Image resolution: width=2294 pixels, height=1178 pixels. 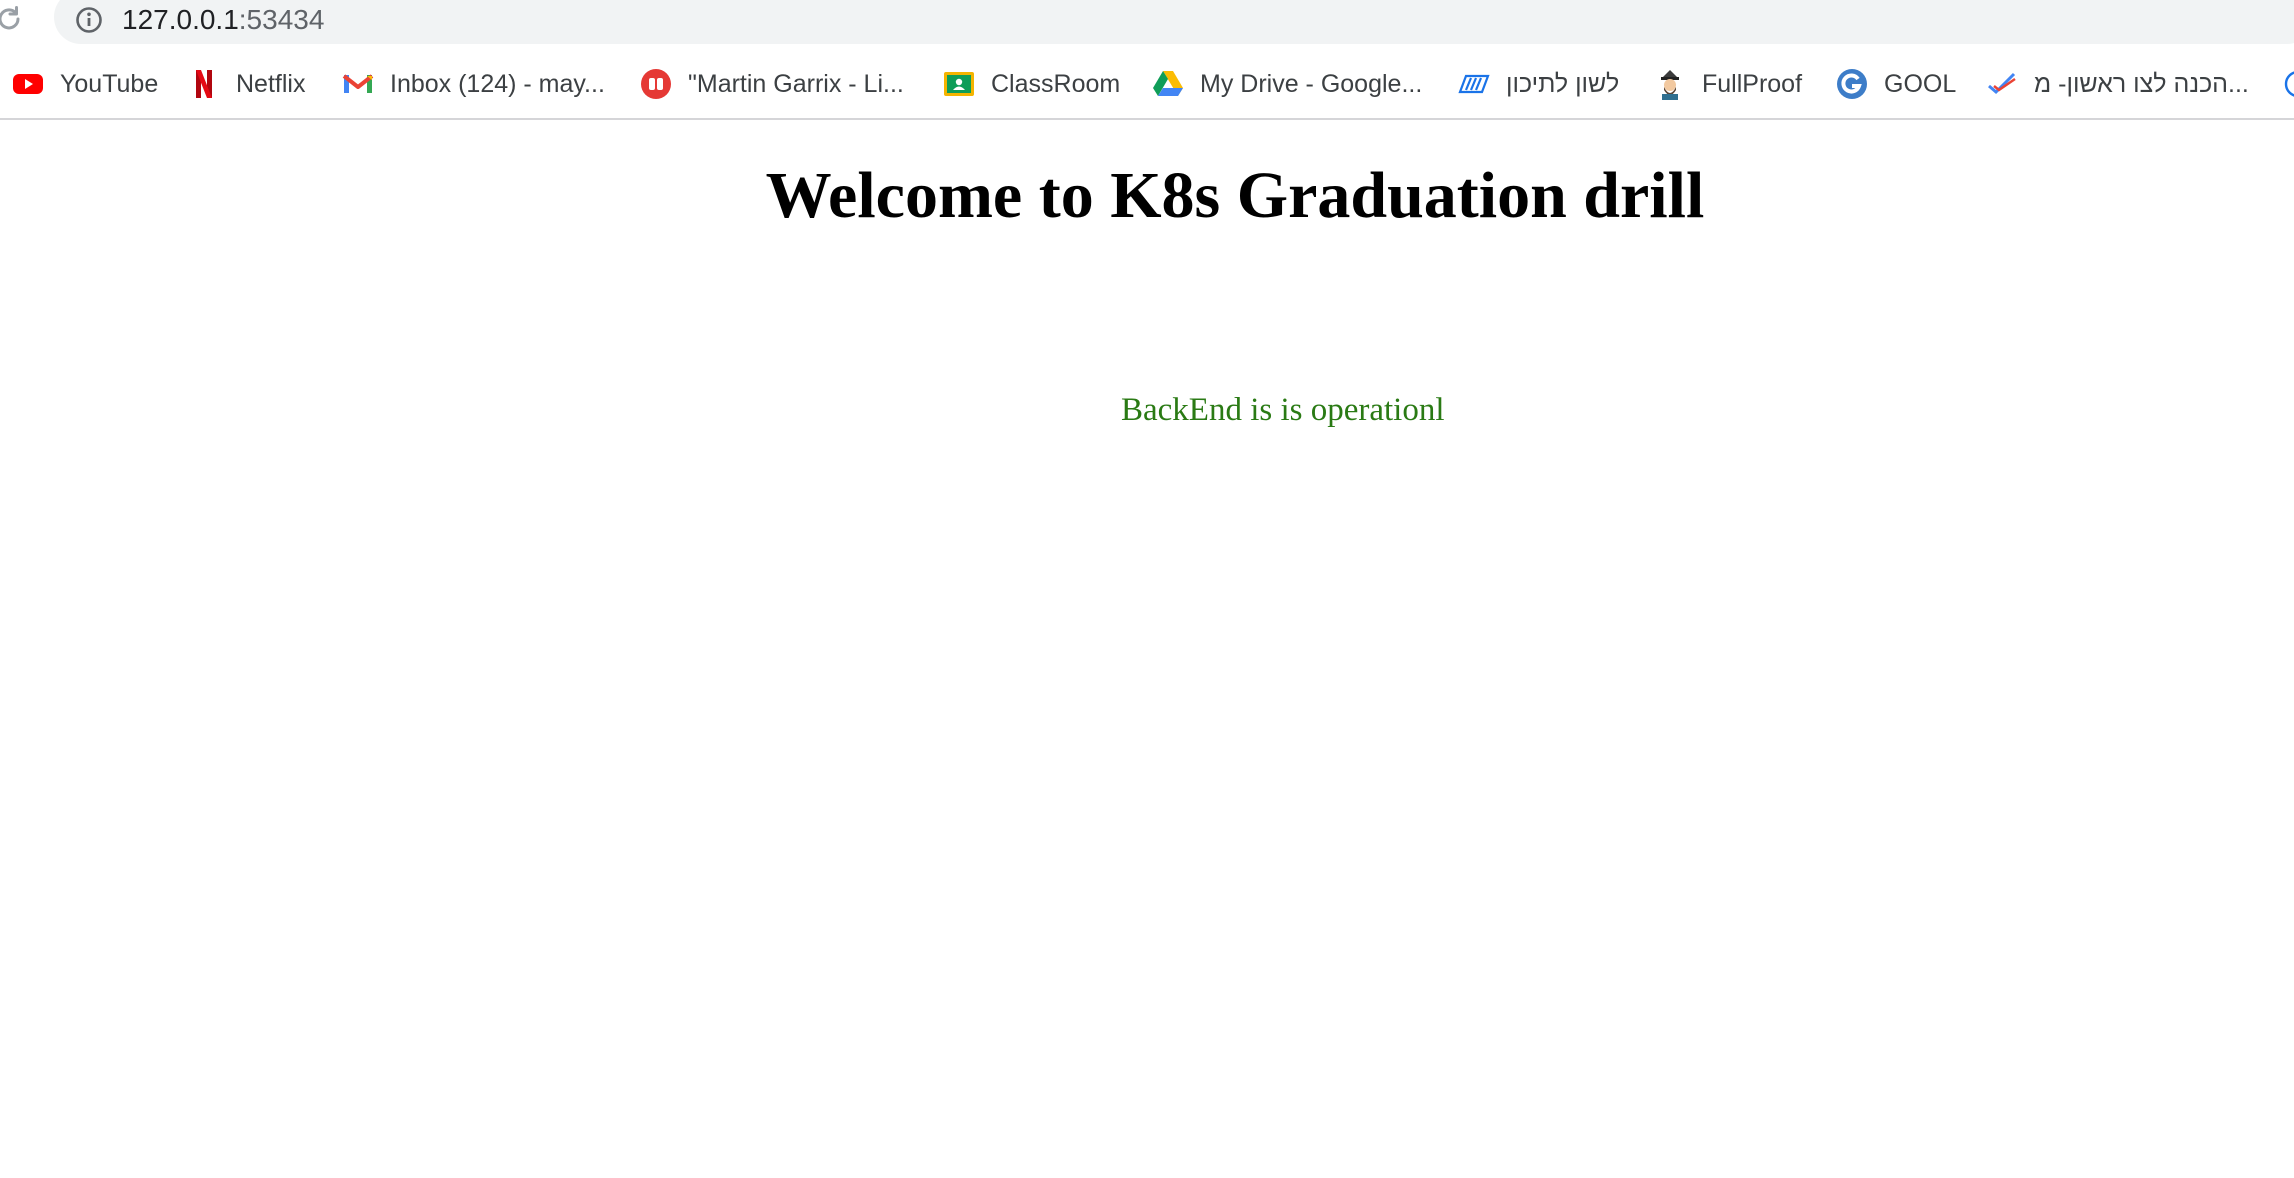 I want to click on youtube-icon, so click(x=28, y=84).